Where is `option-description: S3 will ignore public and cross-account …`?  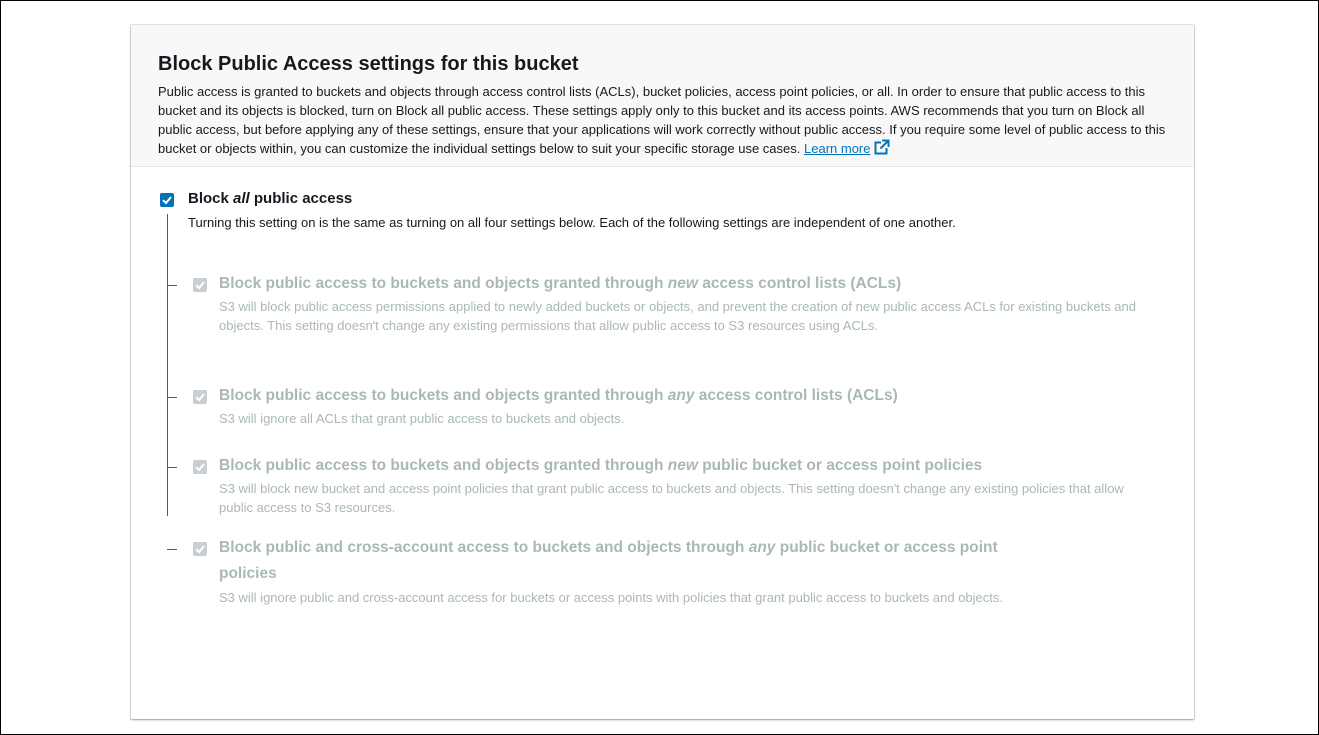 option-description: S3 will ignore public and cross-account … is located at coordinates (611, 597).